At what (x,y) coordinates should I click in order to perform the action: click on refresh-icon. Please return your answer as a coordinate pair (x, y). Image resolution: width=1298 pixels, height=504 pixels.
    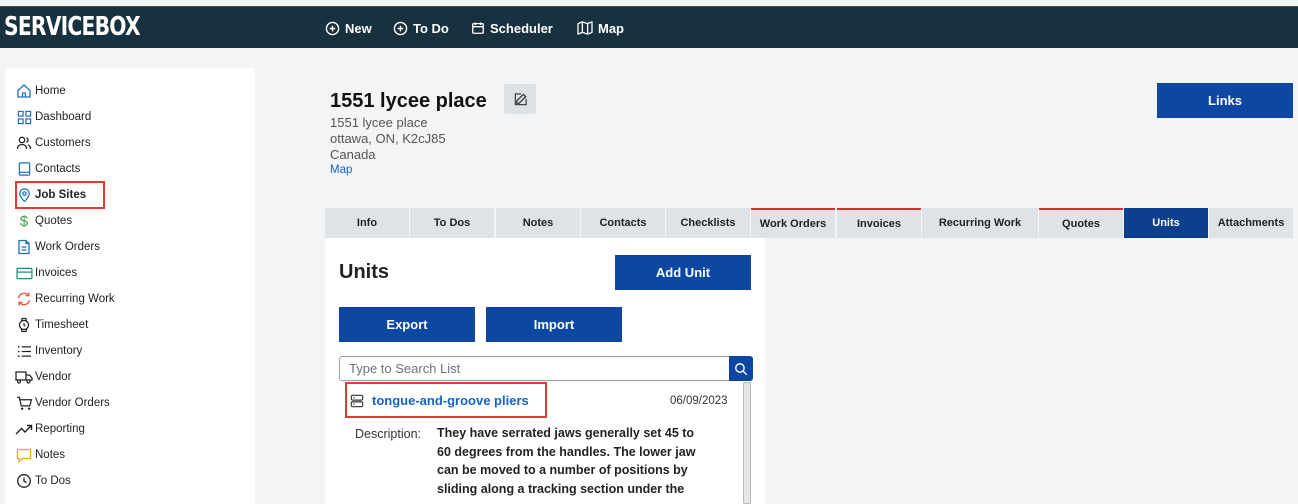
    Looking at the image, I should click on (24, 299).